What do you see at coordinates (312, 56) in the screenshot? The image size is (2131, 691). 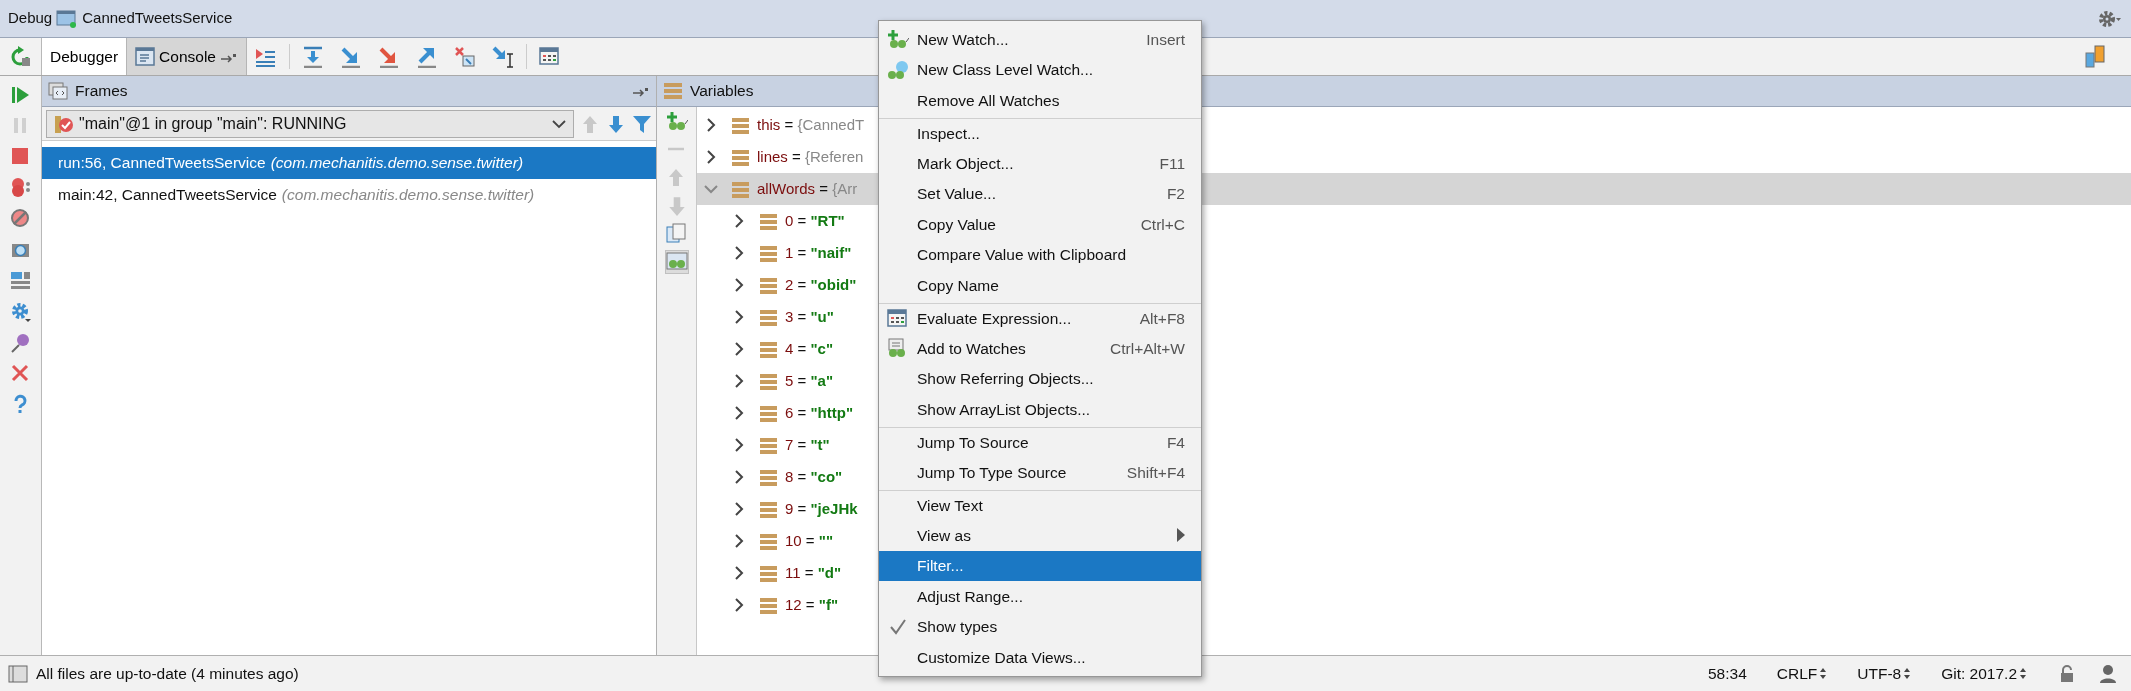 I see `step-over-icon` at bounding box center [312, 56].